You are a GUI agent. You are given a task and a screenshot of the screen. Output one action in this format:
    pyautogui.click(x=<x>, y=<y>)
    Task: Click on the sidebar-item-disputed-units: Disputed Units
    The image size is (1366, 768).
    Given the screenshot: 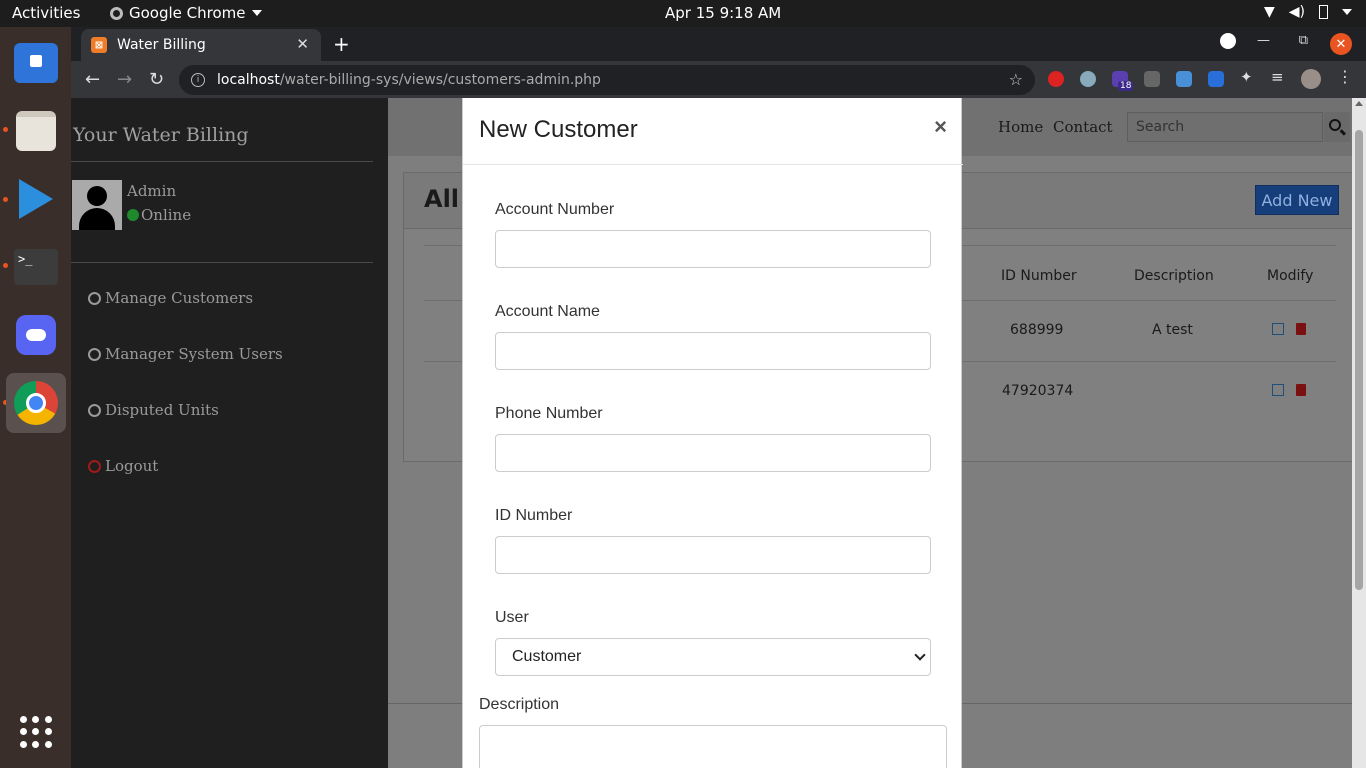 What is the action you would take?
    pyautogui.click(x=153, y=410)
    